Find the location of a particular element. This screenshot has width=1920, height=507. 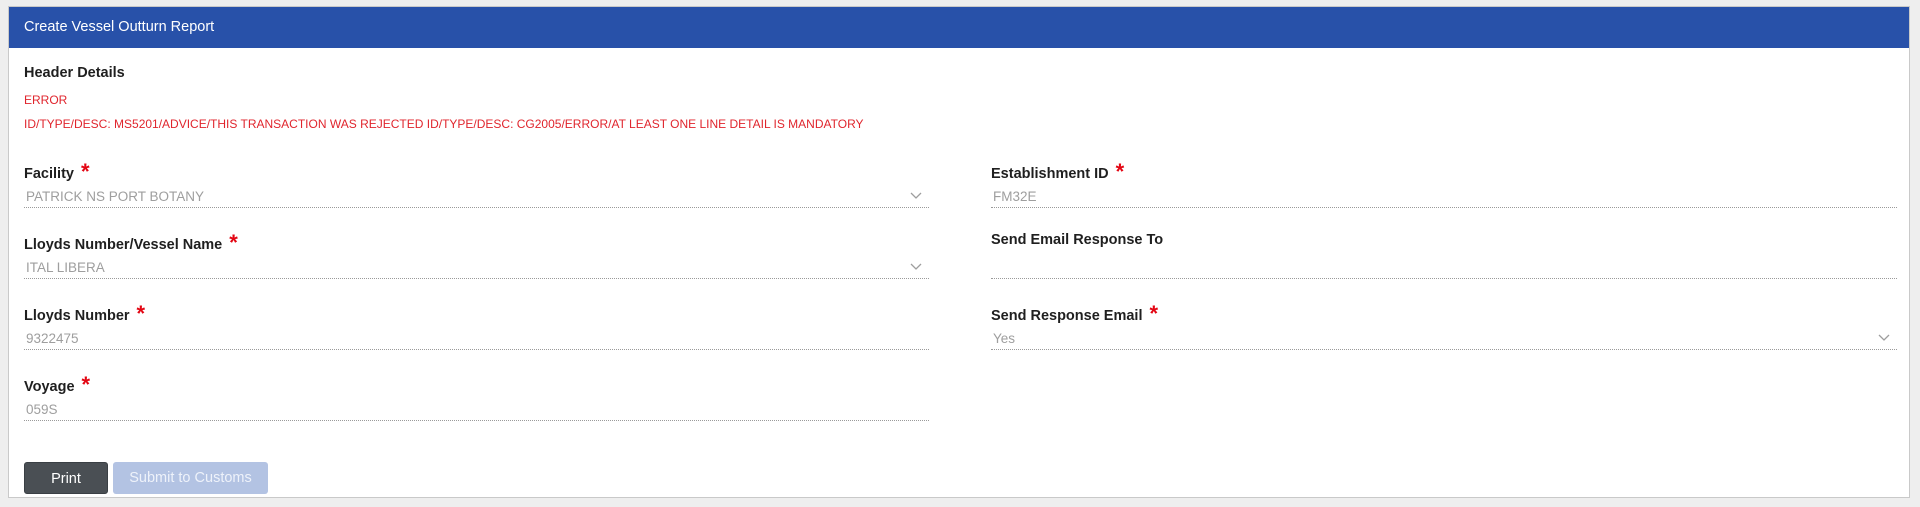

lloyds-number-field: Lloyds Number * 9322475 is located at coordinates (476, 326).